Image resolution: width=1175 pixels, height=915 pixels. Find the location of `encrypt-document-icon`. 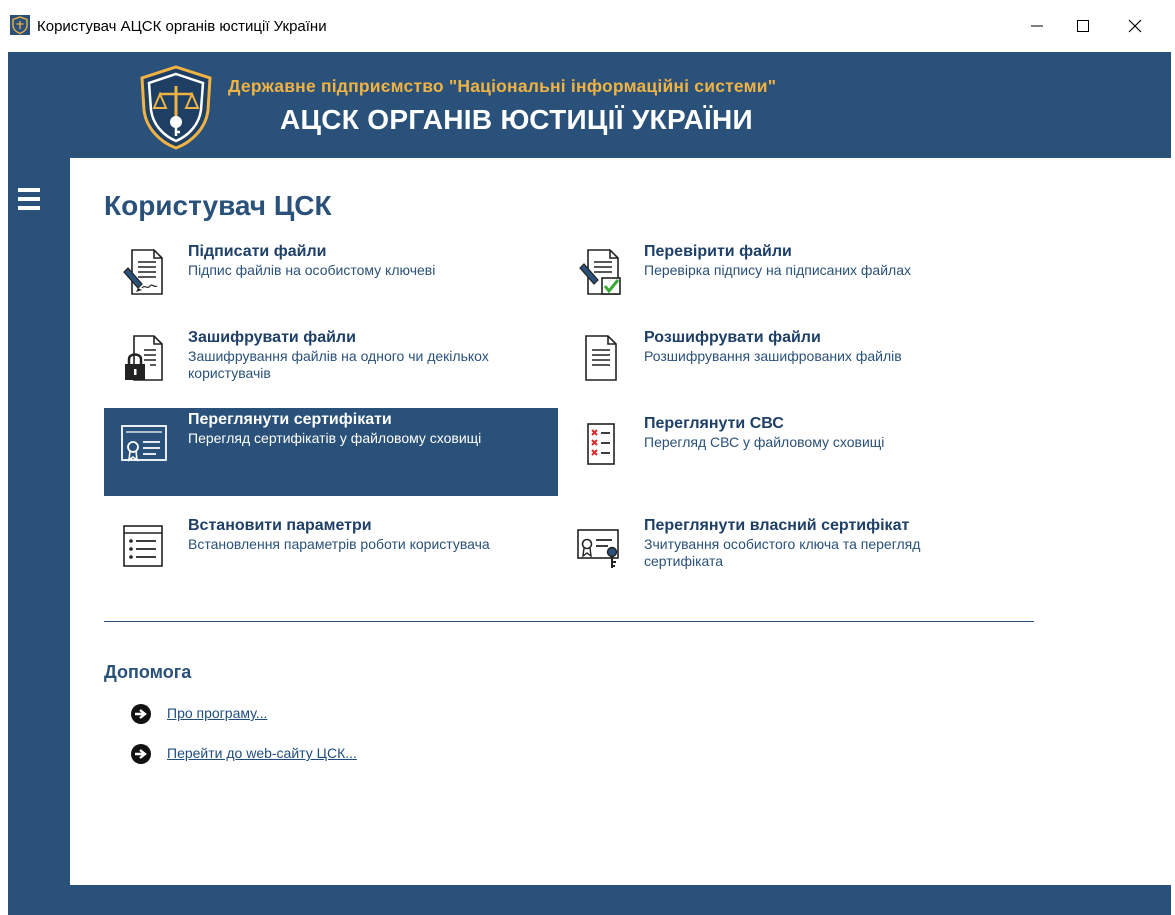

encrypt-document-icon is located at coordinates (144, 358).